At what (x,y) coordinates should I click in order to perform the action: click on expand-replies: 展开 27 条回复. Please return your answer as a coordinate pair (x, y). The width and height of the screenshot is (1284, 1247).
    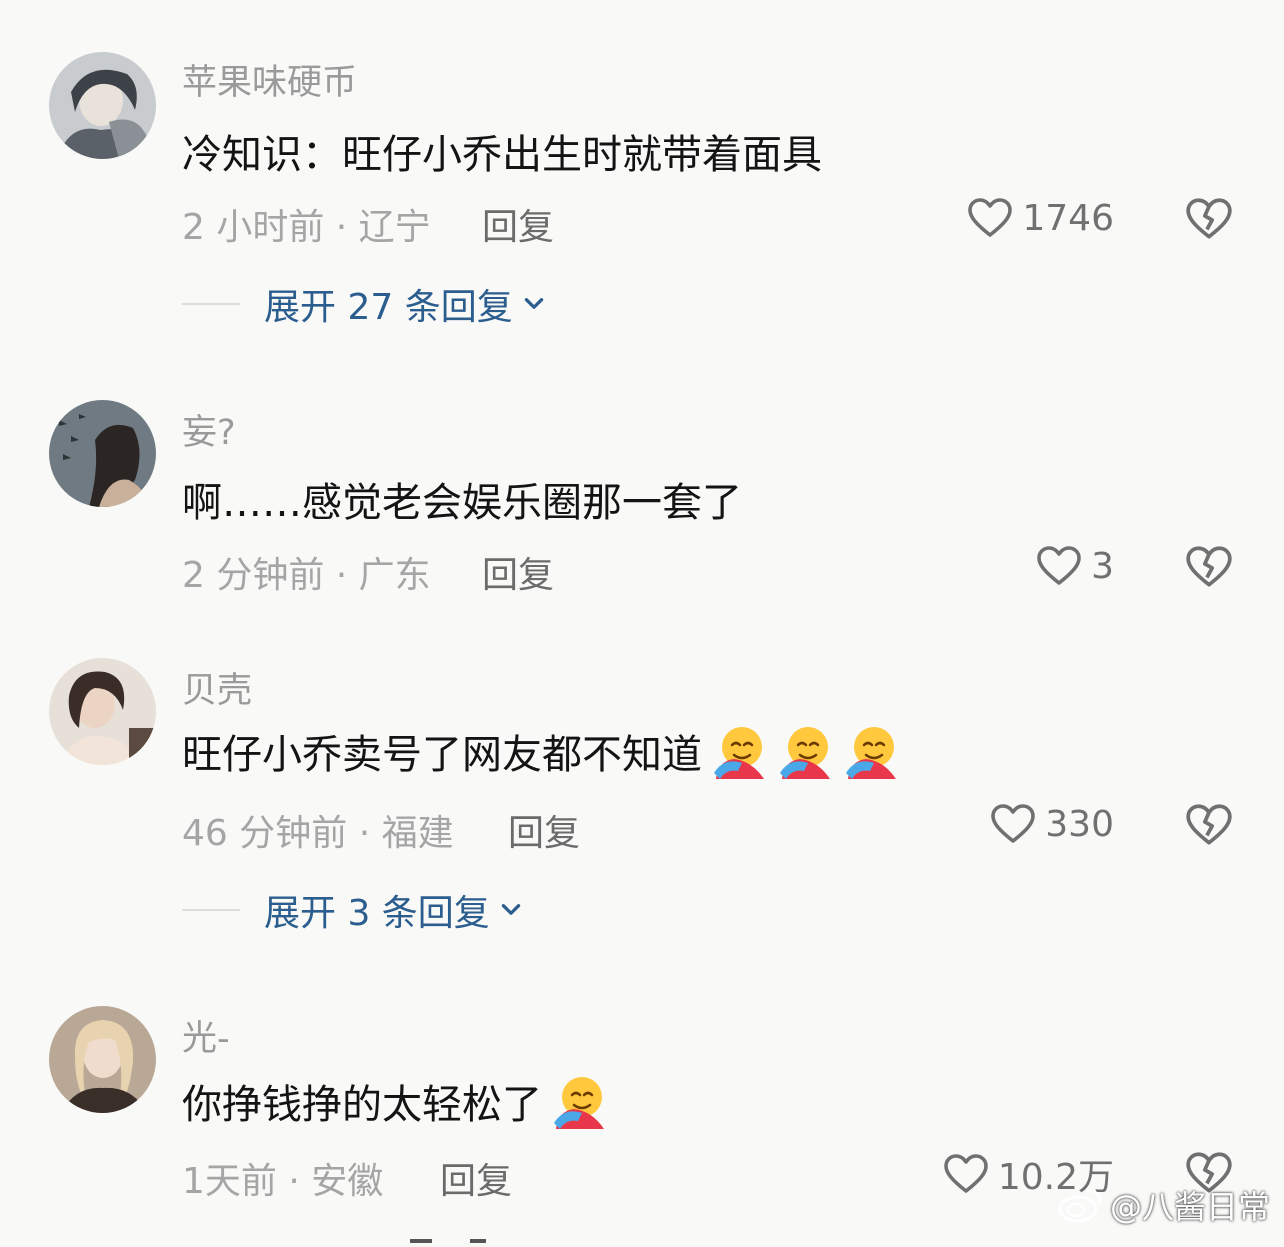
    Looking at the image, I should click on (364, 304).